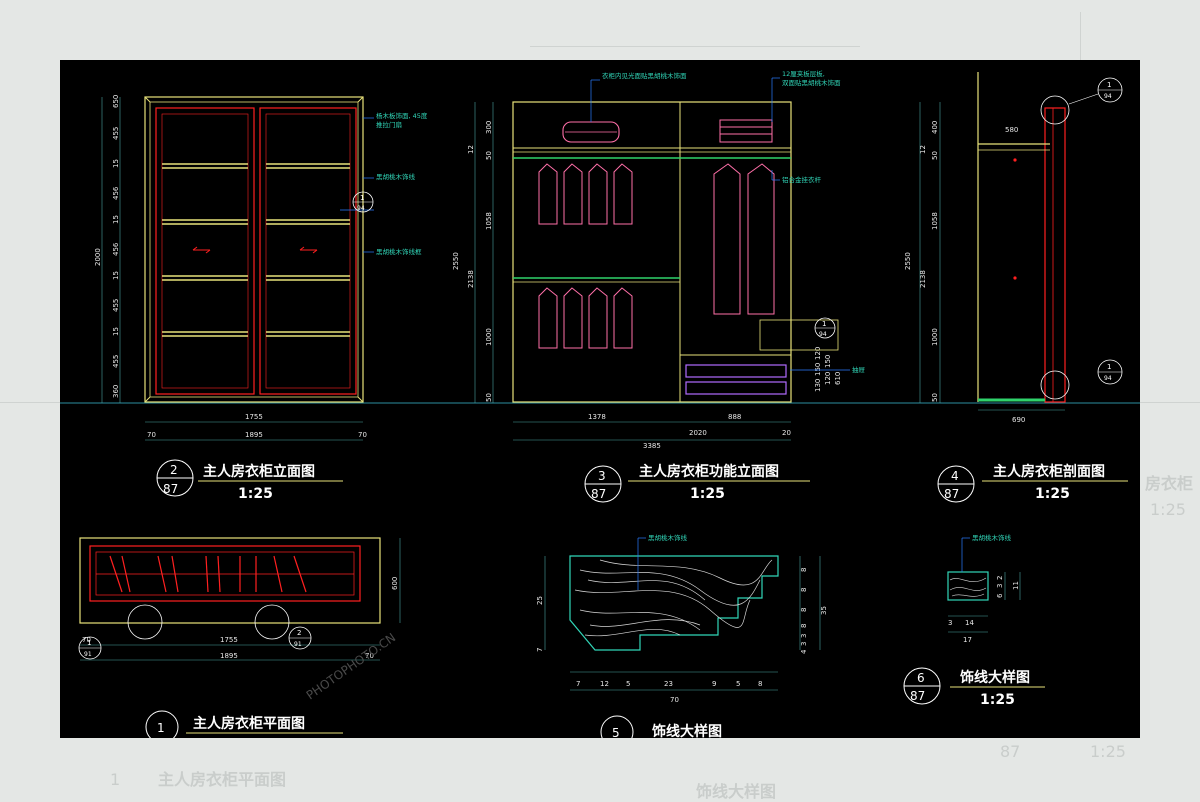 Image resolution: width=1200 pixels, height=802 pixels. What do you see at coordinates (389, 124) in the screenshot?
I see `note: 推拉门扇` at bounding box center [389, 124].